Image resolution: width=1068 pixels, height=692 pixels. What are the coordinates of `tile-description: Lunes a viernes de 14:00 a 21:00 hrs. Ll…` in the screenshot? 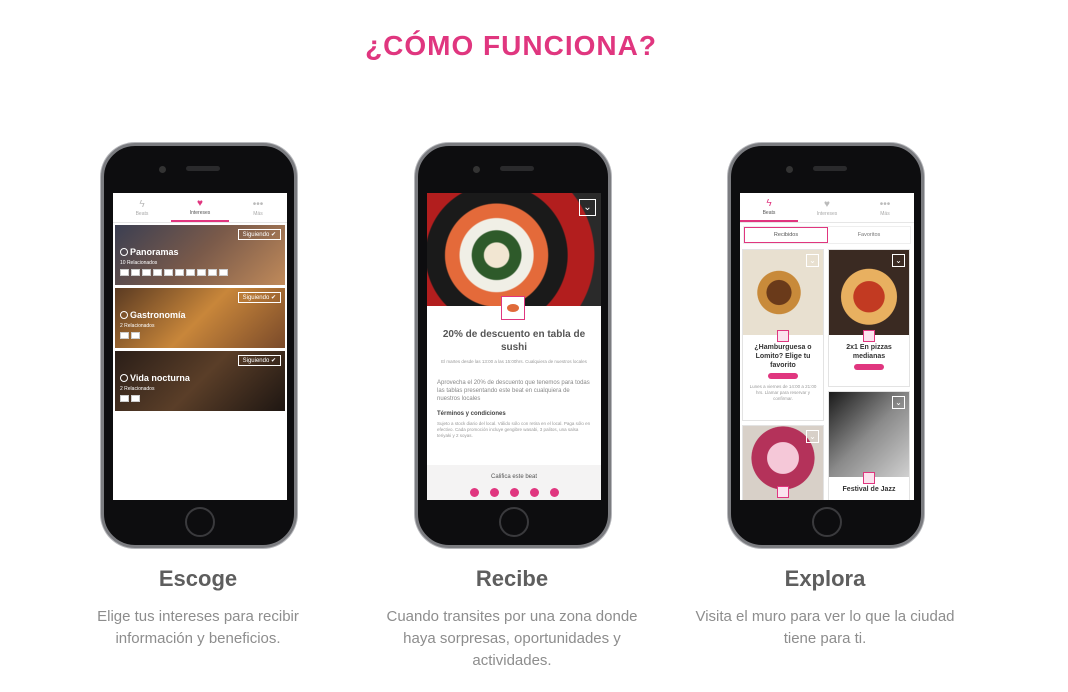 It's located at (783, 392).